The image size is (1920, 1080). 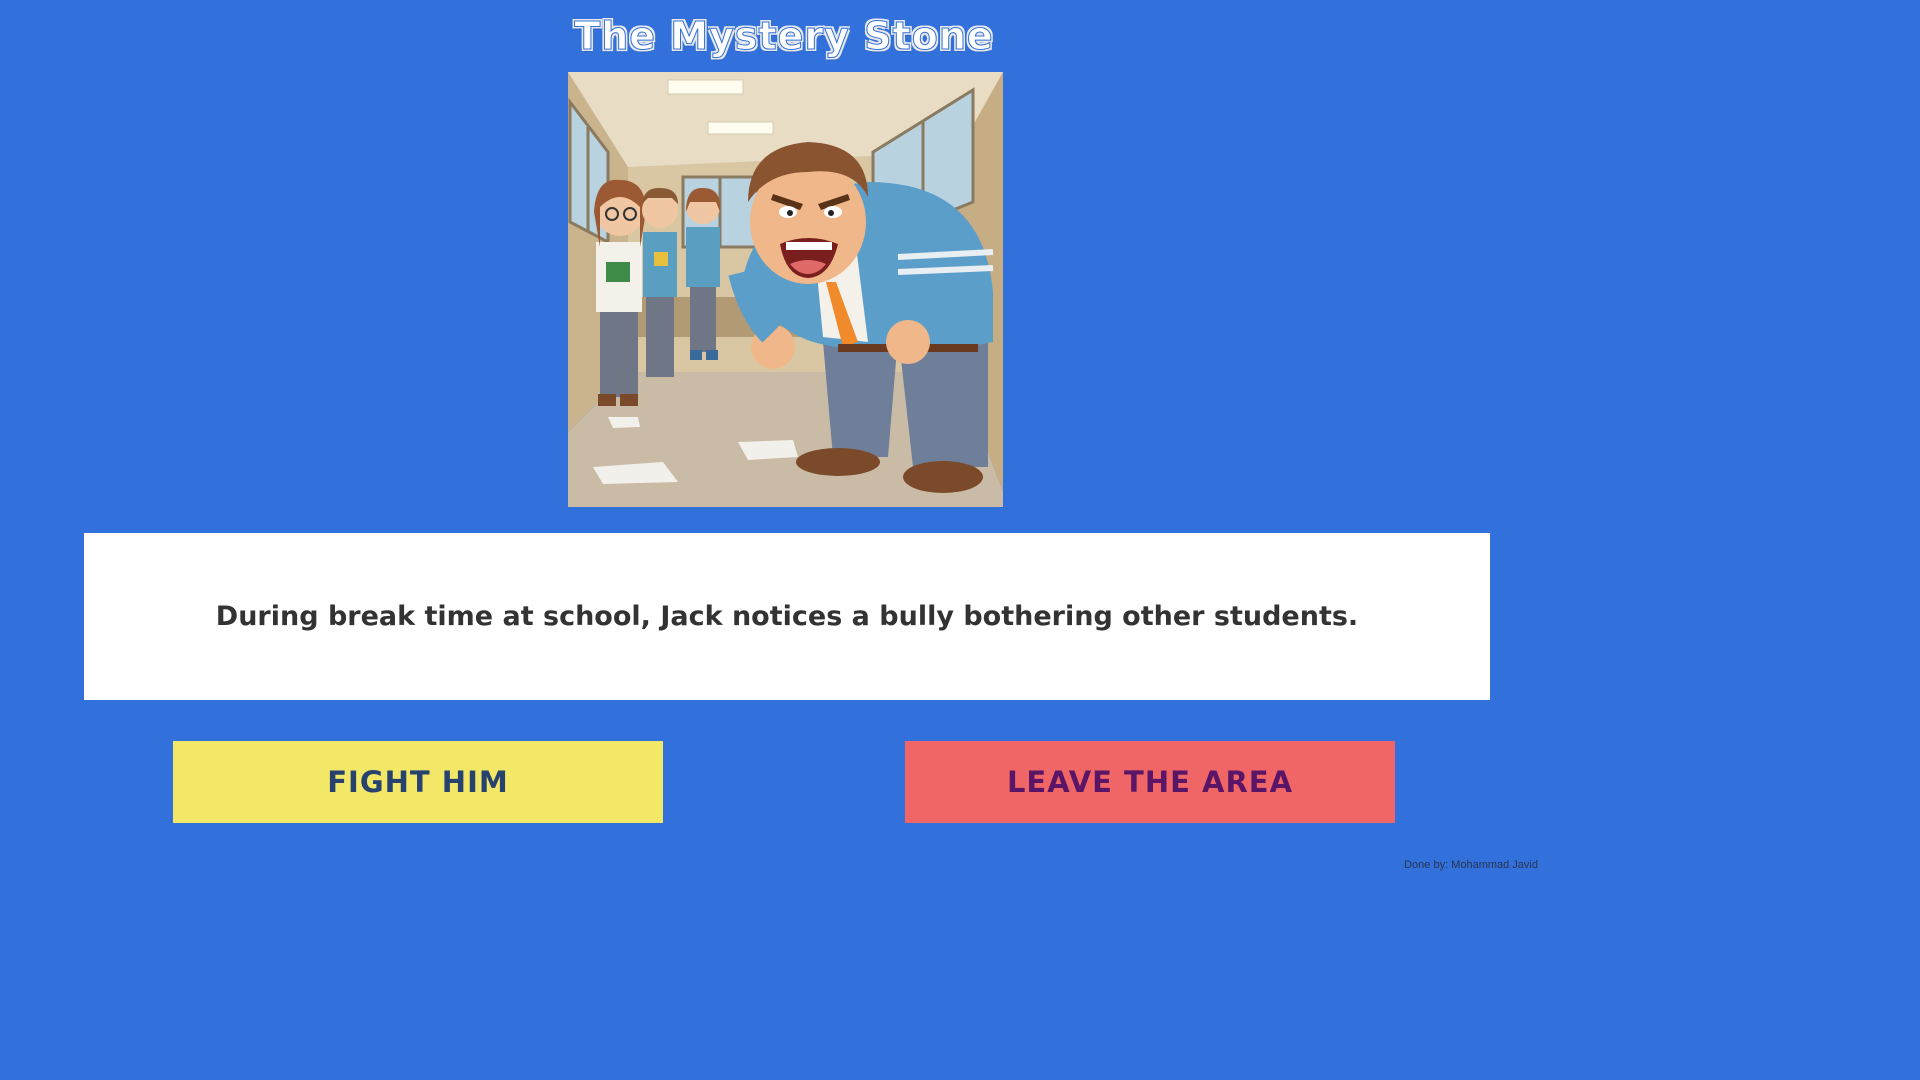 What do you see at coordinates (418, 782) in the screenshot?
I see `fight-him-button: Fight him` at bounding box center [418, 782].